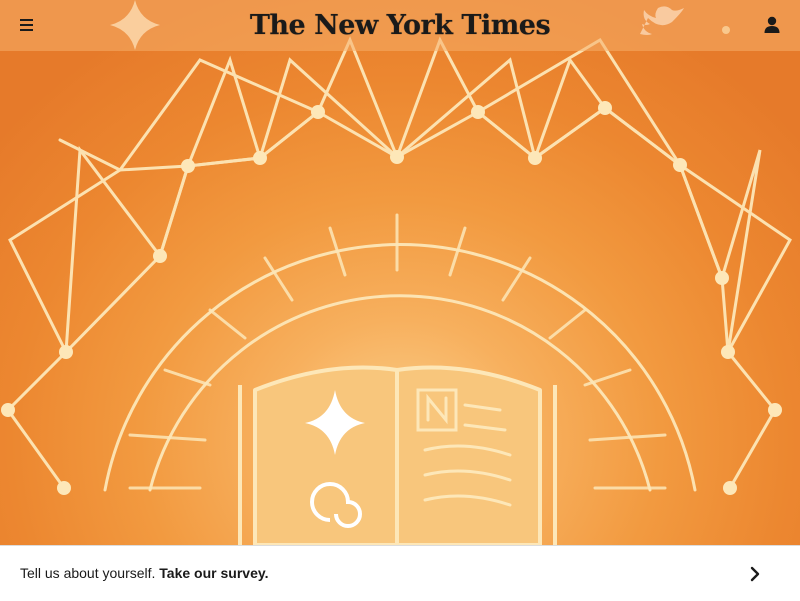  Describe the element at coordinates (213, 573) in the screenshot. I see `survey-cta-link: Take our survey.` at that location.